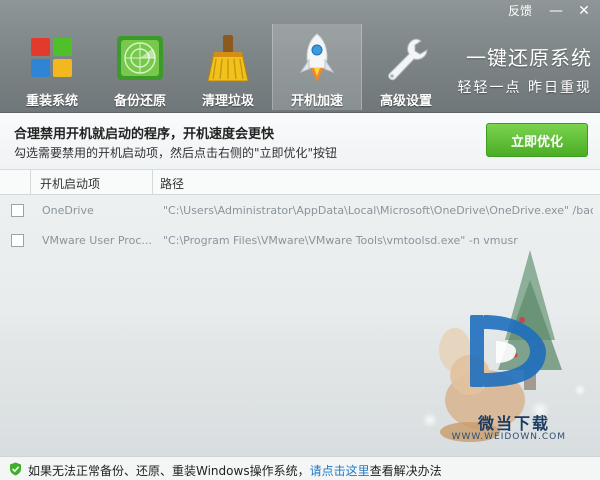  I want to click on info-subtitle: 勾选需要禁用的开机启动项，然后点击右侧的"立即优化"按钮, so click(176, 153).